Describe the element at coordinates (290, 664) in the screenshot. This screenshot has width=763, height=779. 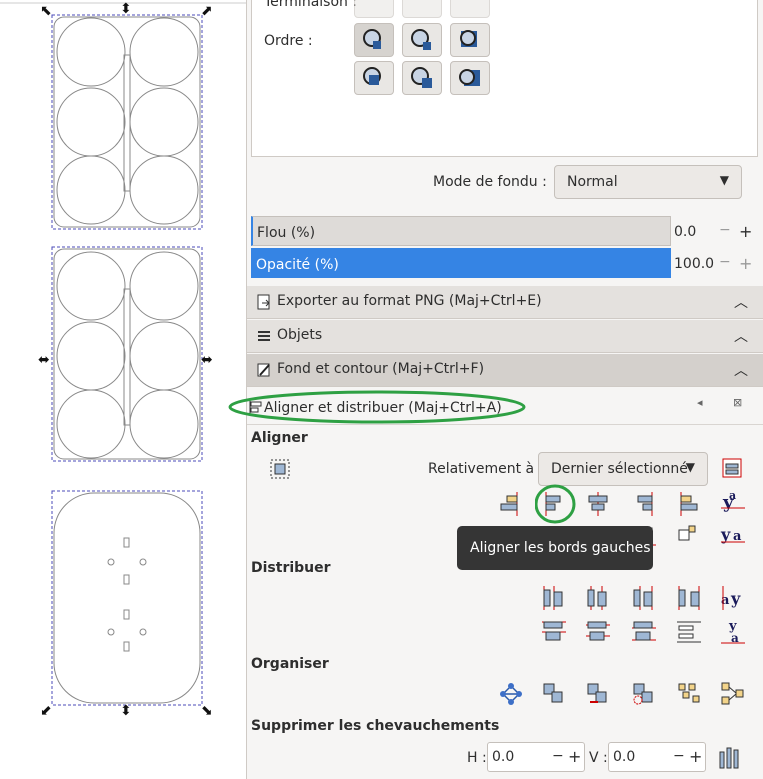
I see `organiser-title: Organiser` at that location.